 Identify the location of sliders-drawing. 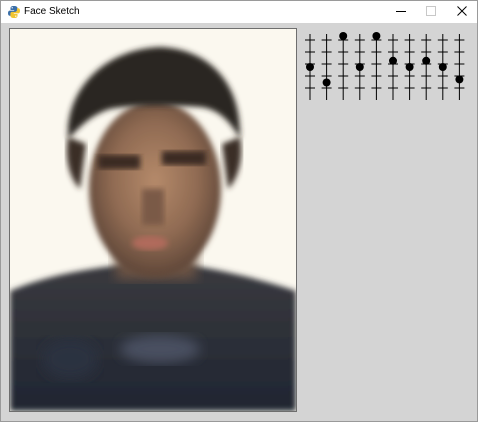
(385, 66).